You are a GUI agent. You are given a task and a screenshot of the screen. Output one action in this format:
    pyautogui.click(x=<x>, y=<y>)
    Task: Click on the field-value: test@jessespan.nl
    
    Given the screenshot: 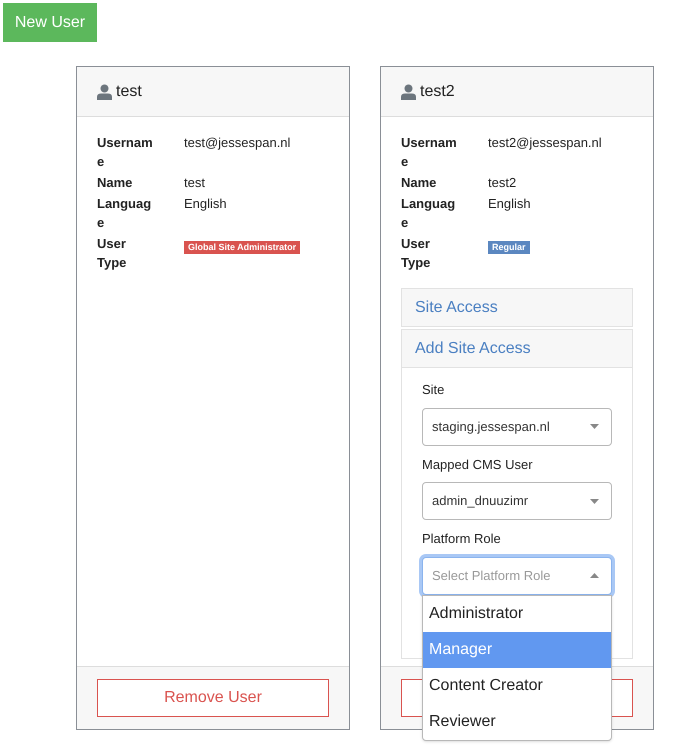 What is the action you would take?
    pyautogui.click(x=237, y=143)
    